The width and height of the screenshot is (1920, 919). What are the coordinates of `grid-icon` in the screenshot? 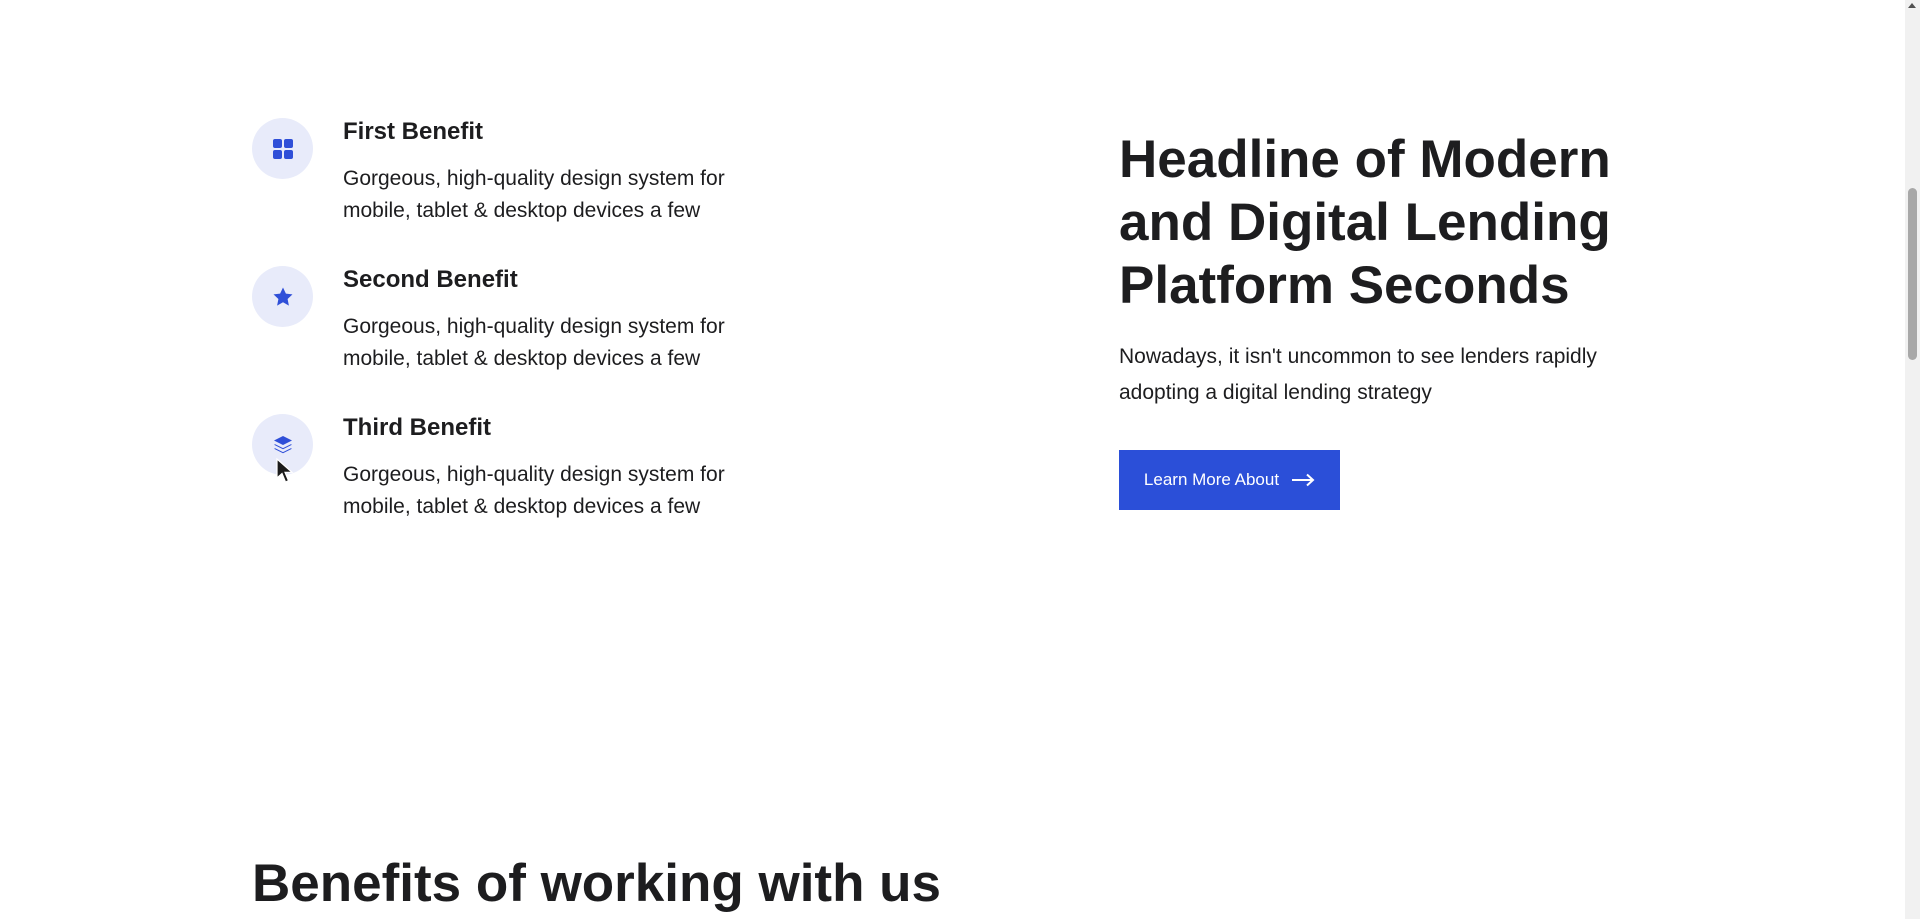 It's located at (282, 148).